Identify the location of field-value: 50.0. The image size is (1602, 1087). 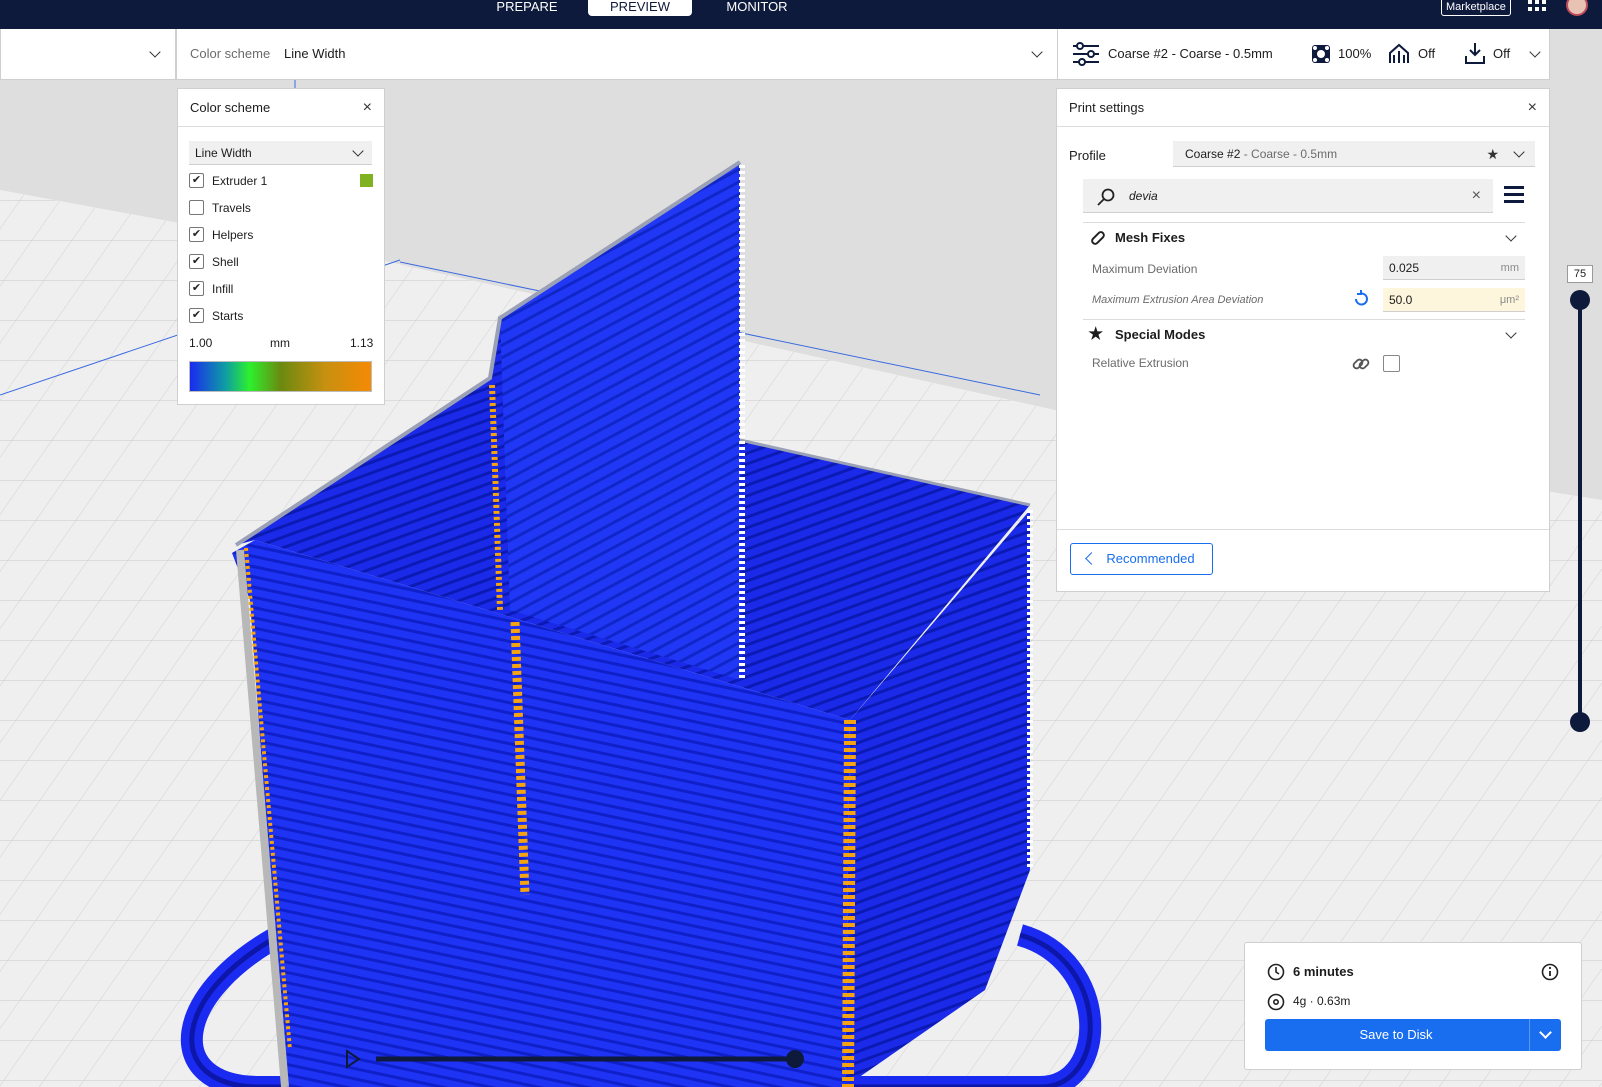
(1401, 300).